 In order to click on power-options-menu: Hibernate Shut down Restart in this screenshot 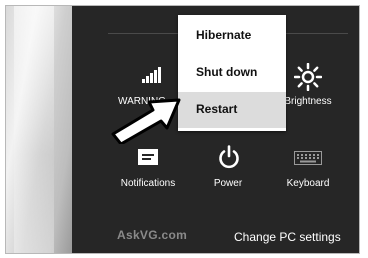, I will do `click(232, 73)`.